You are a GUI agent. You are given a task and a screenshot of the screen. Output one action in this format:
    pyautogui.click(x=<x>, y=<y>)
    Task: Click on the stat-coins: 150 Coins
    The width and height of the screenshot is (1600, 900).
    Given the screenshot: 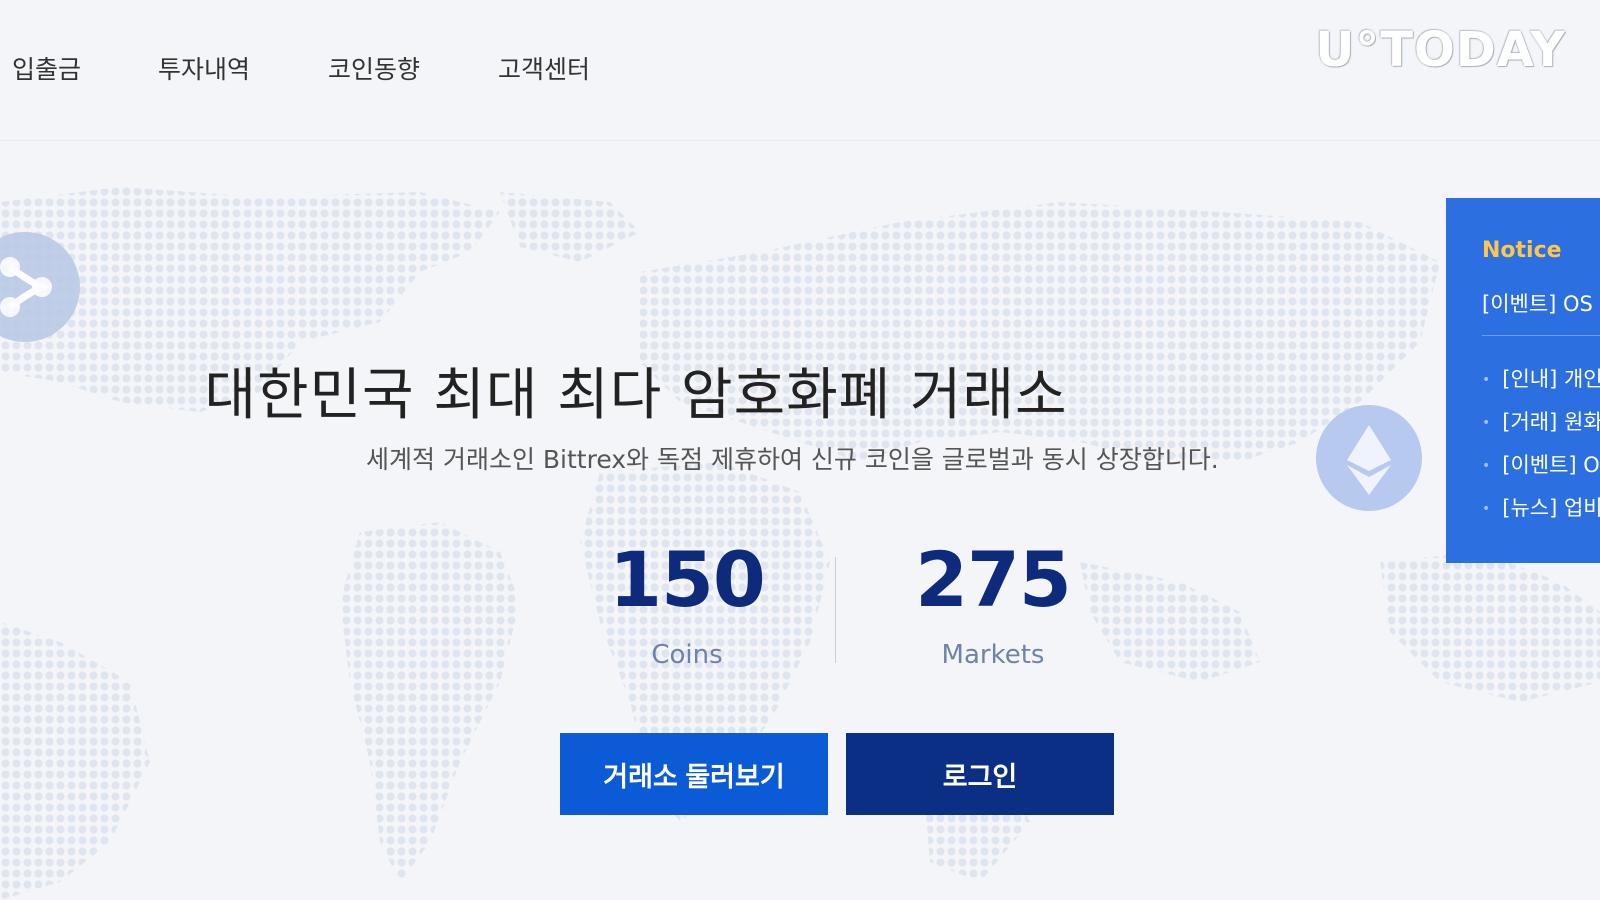 What is the action you would take?
    pyautogui.click(x=687, y=603)
    